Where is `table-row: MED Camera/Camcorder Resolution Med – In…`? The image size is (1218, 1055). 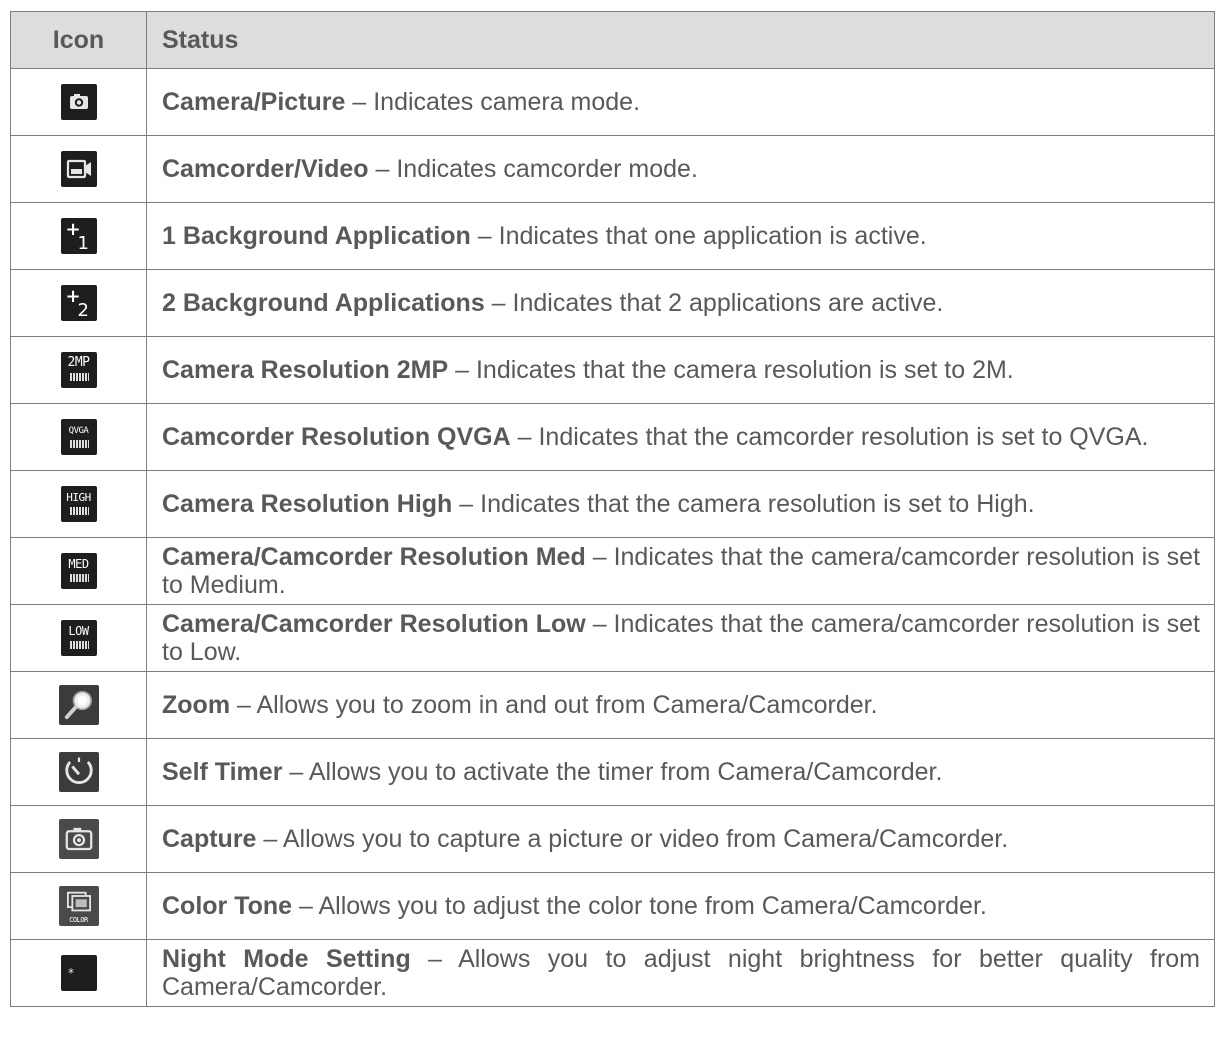 table-row: MED Camera/Camcorder Resolution Med – In… is located at coordinates (612, 571).